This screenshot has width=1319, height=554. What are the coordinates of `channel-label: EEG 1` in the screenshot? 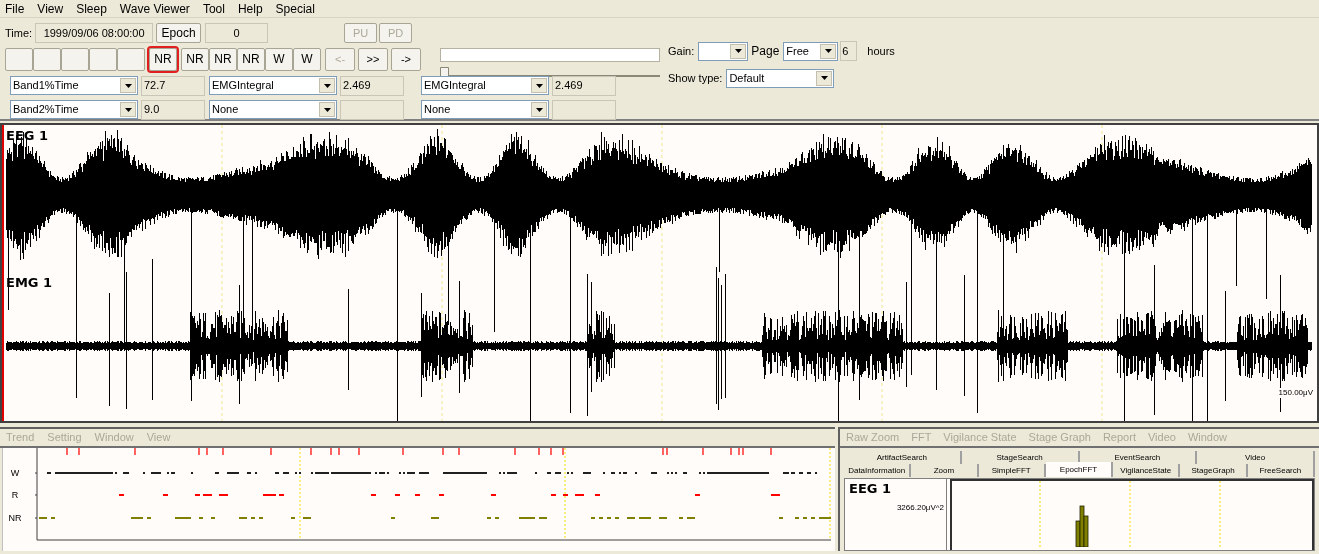 It's located at (870, 489).